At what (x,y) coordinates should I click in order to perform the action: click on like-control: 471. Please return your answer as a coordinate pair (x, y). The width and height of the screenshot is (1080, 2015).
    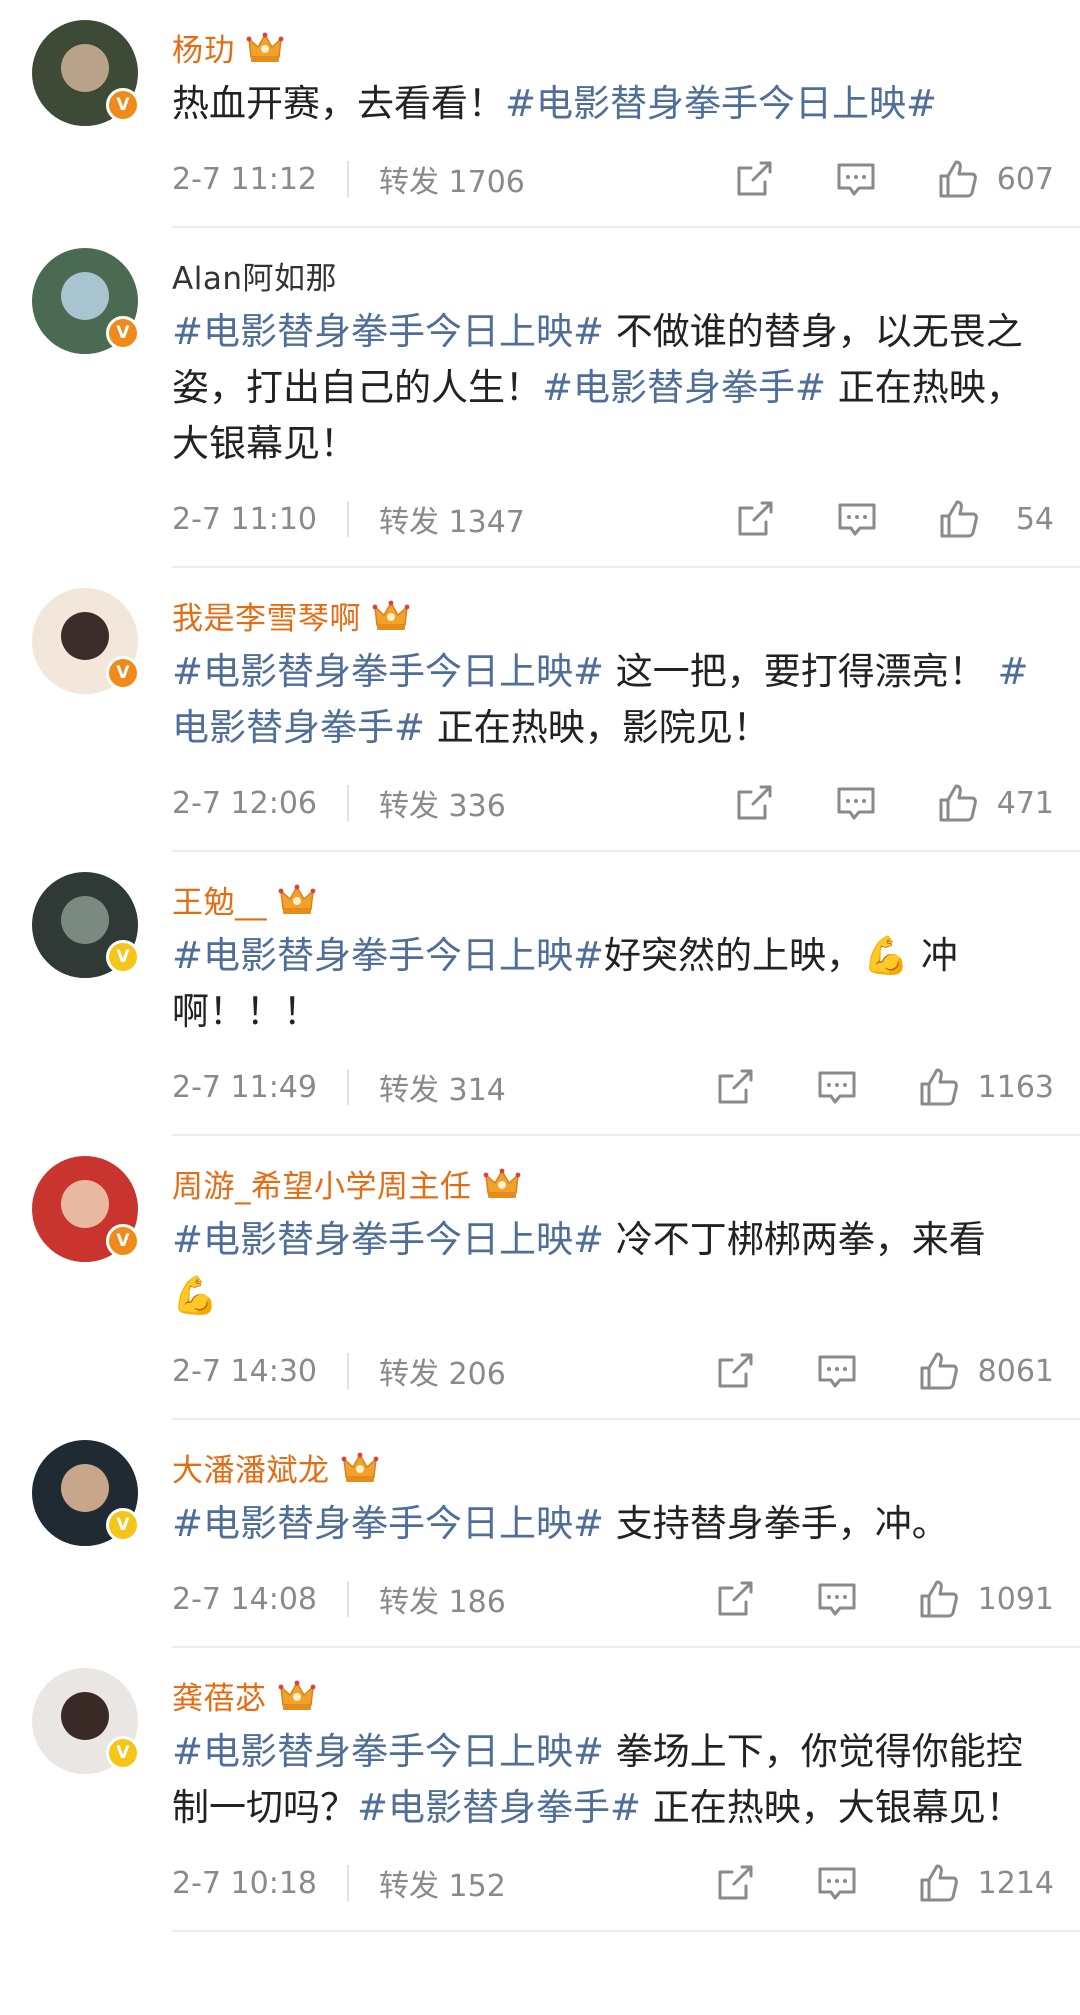
    Looking at the image, I should click on (994, 803).